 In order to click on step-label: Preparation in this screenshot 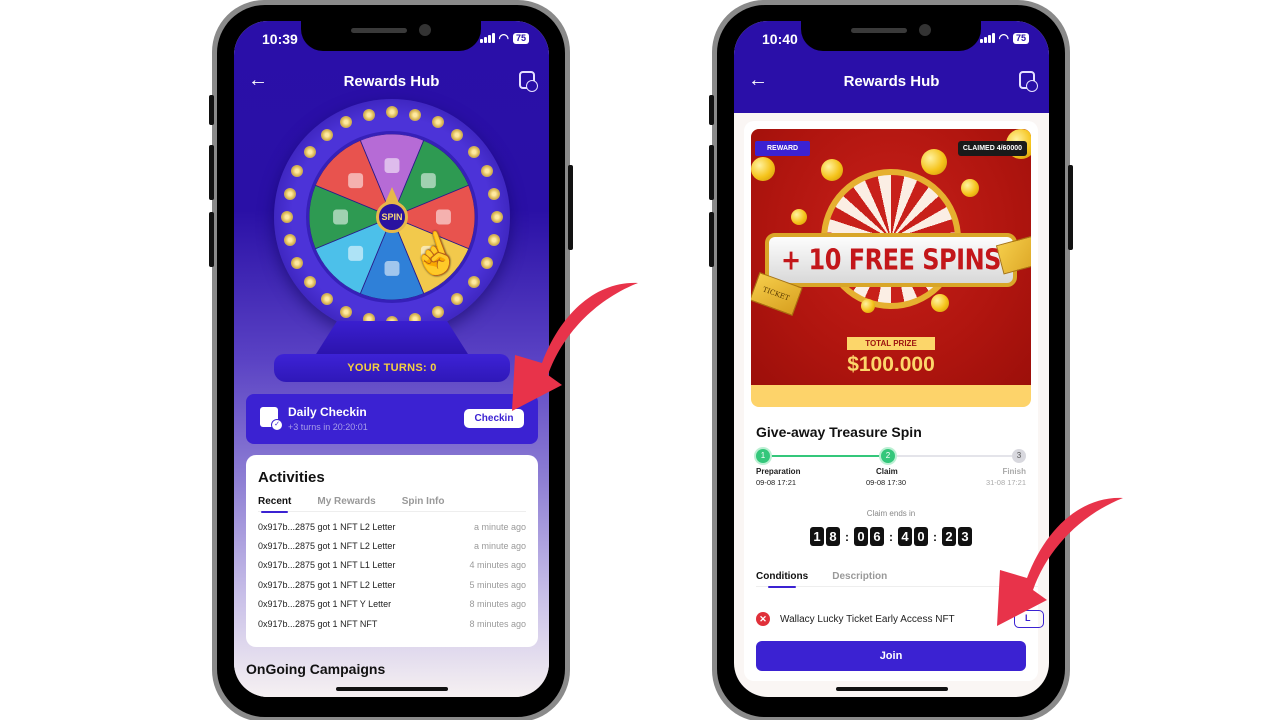, I will do `click(778, 471)`.